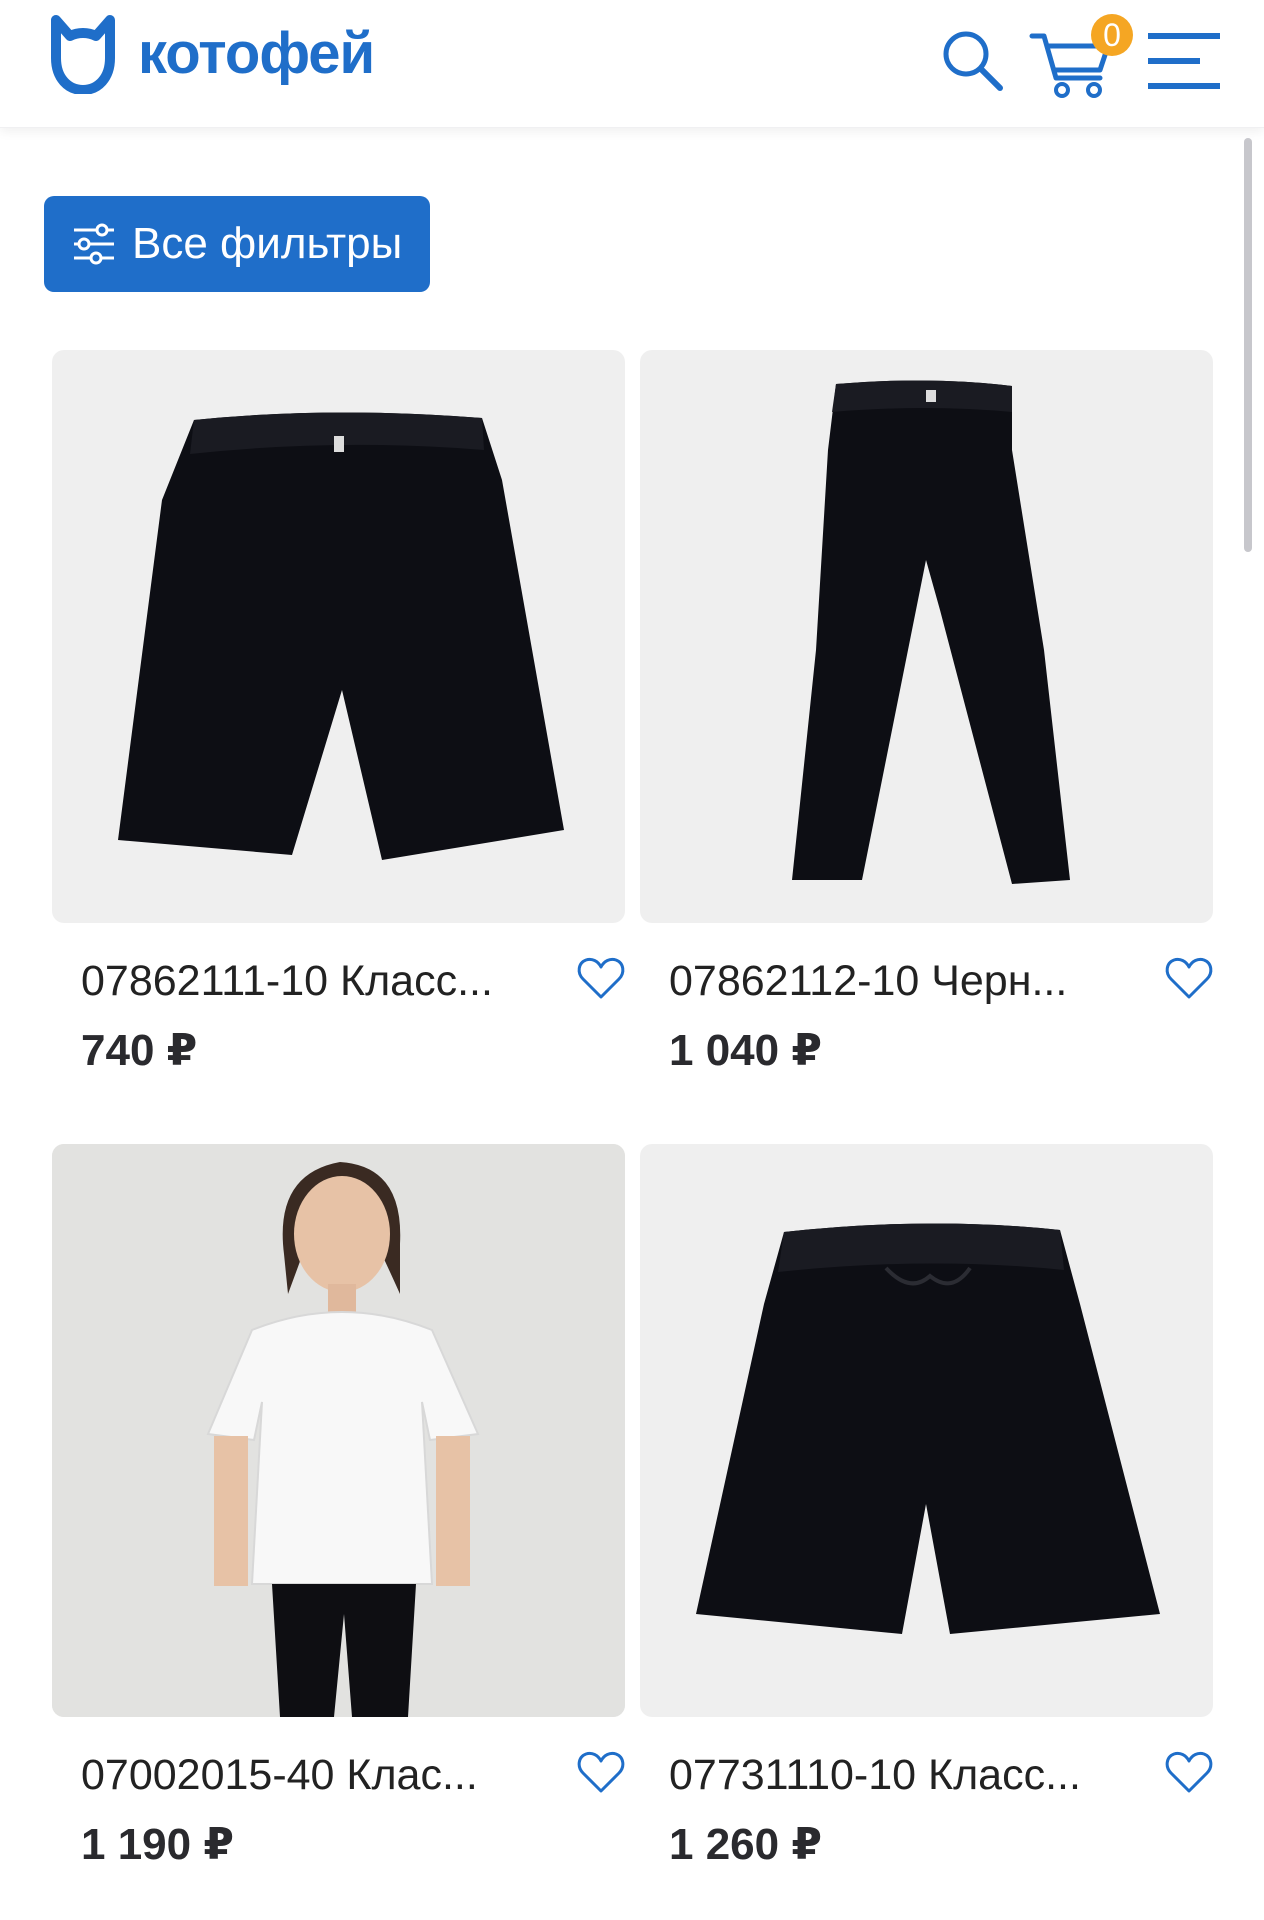 The height and width of the screenshot is (1920, 1264). I want to click on black-bermuda-shorts-image, so click(928, 1428).